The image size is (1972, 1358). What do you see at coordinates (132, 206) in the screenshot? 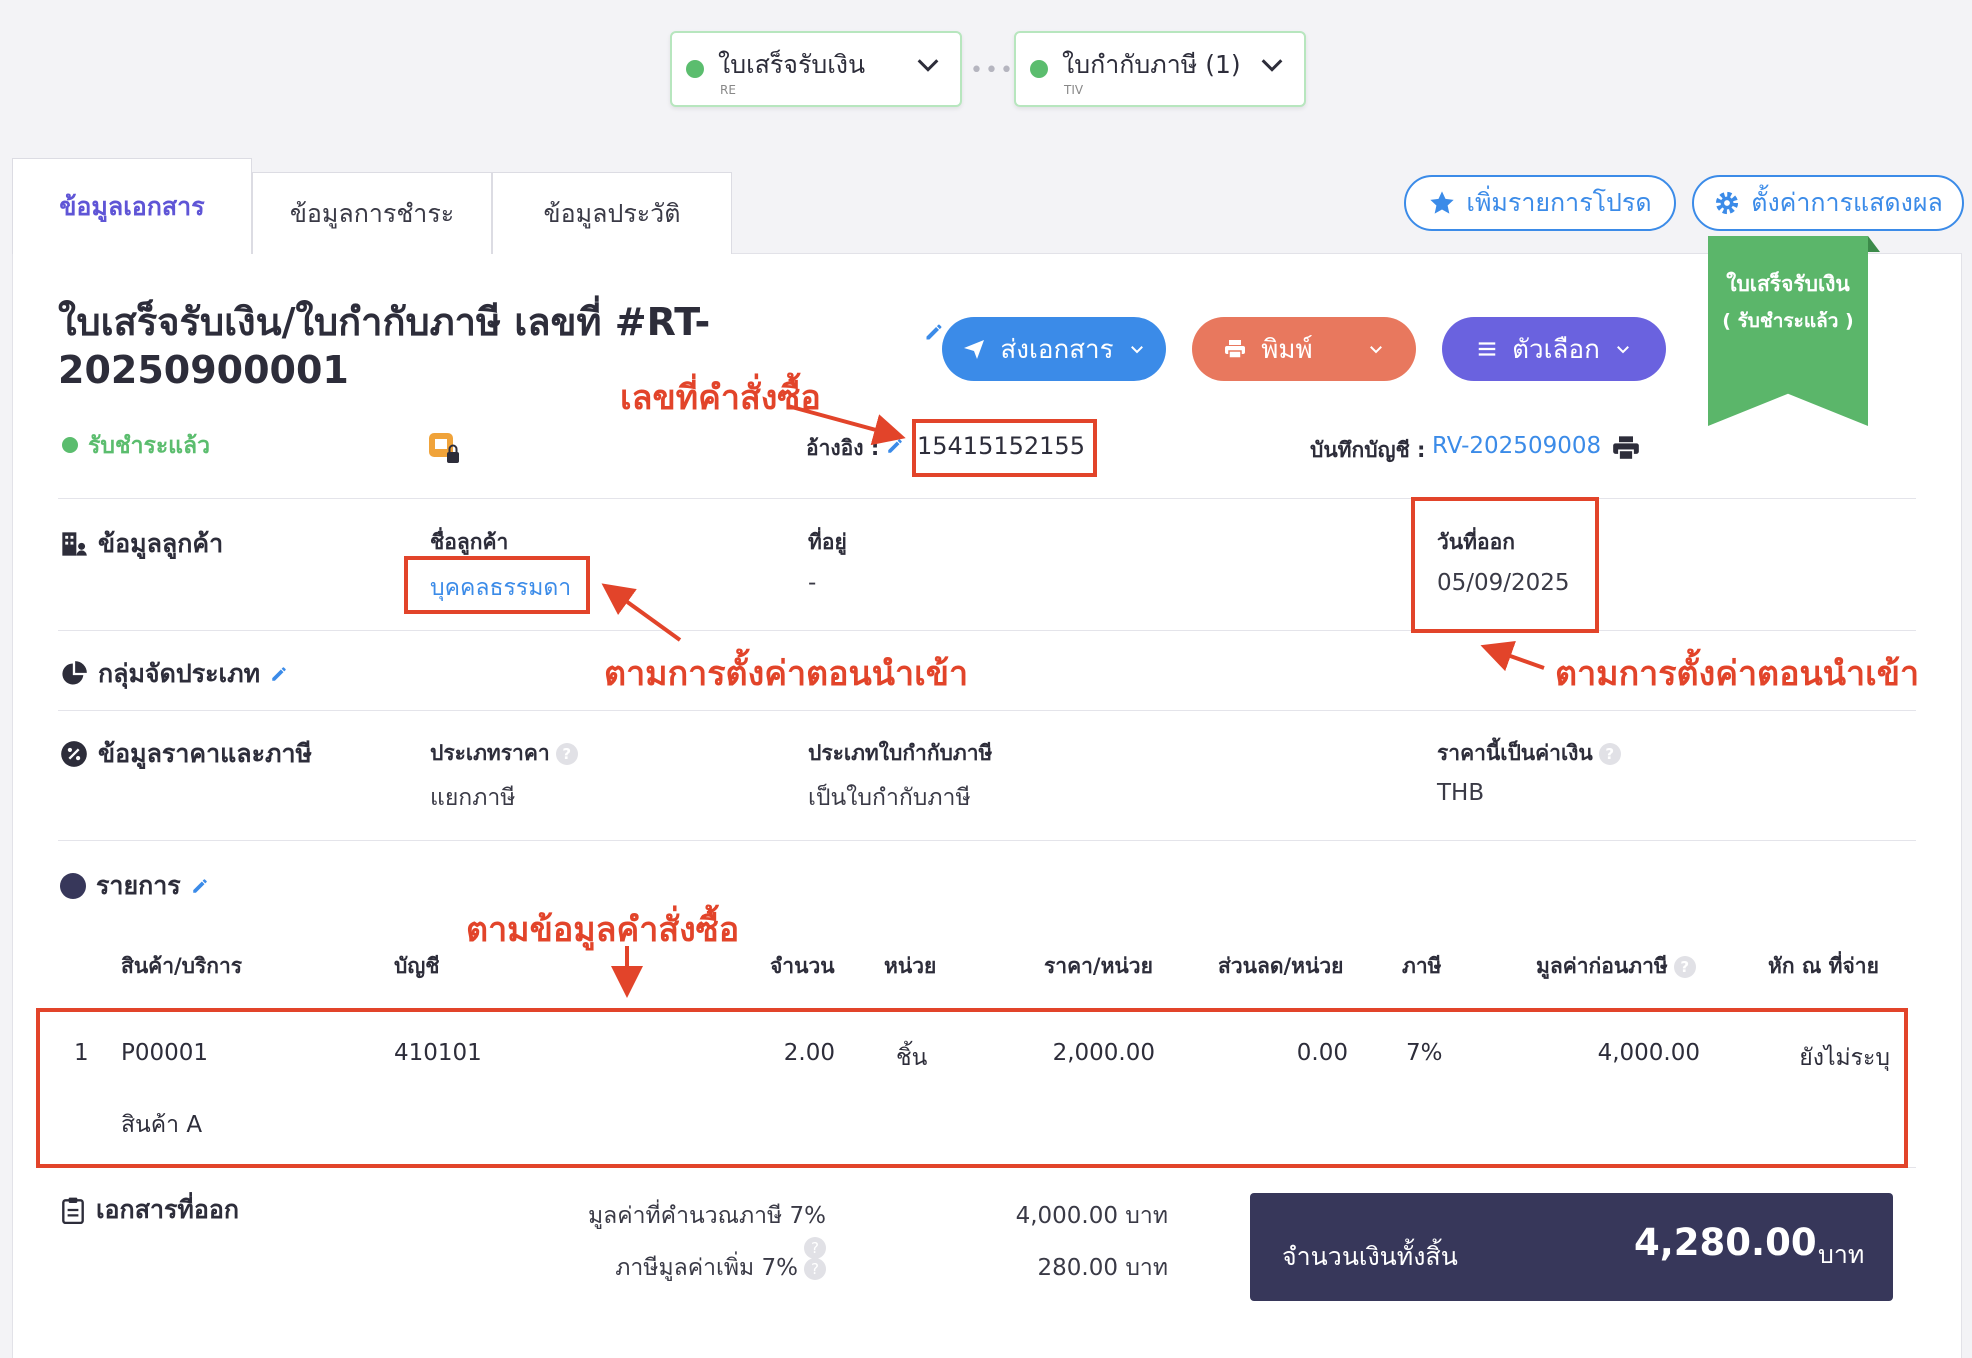
I see `tab-document-info: ข้อมูลเอกสาร` at bounding box center [132, 206].